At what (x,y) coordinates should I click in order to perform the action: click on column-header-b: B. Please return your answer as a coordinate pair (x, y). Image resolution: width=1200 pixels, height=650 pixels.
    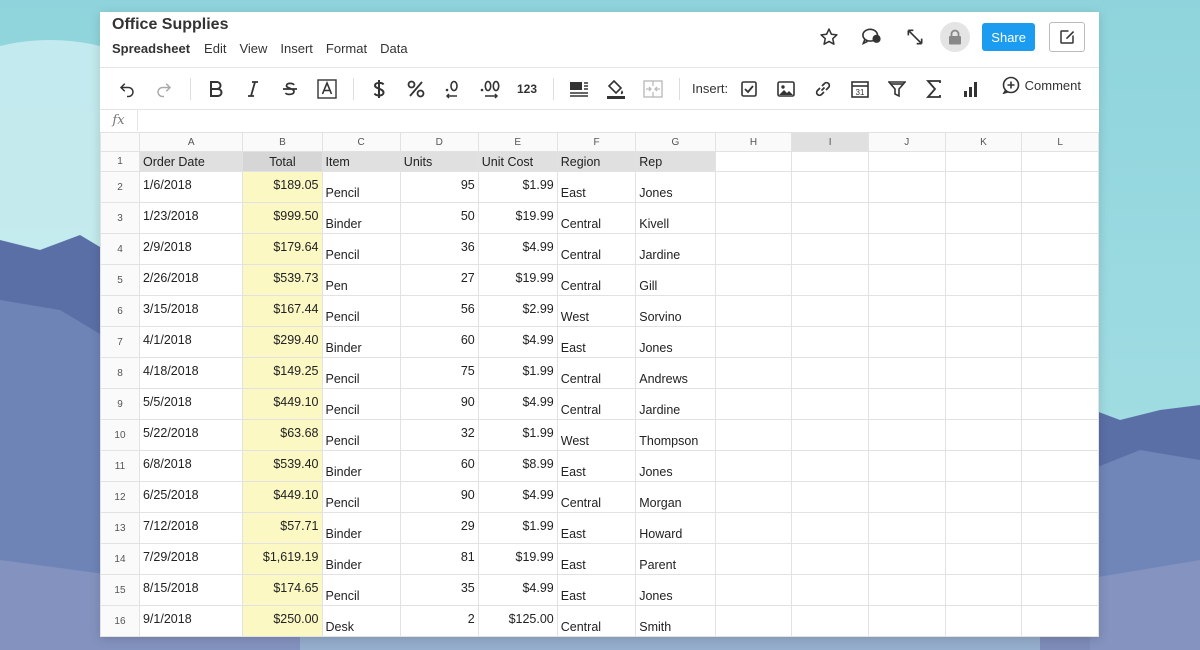
    Looking at the image, I should click on (282, 142).